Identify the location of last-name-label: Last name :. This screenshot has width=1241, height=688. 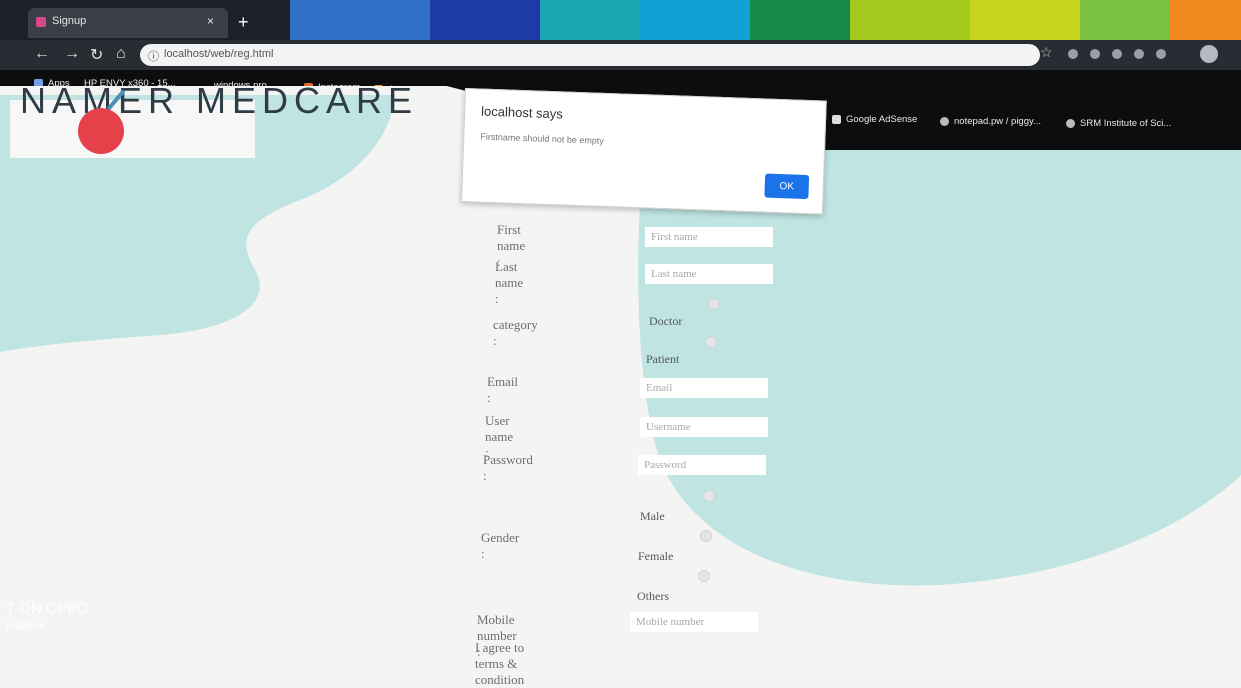
(509, 282).